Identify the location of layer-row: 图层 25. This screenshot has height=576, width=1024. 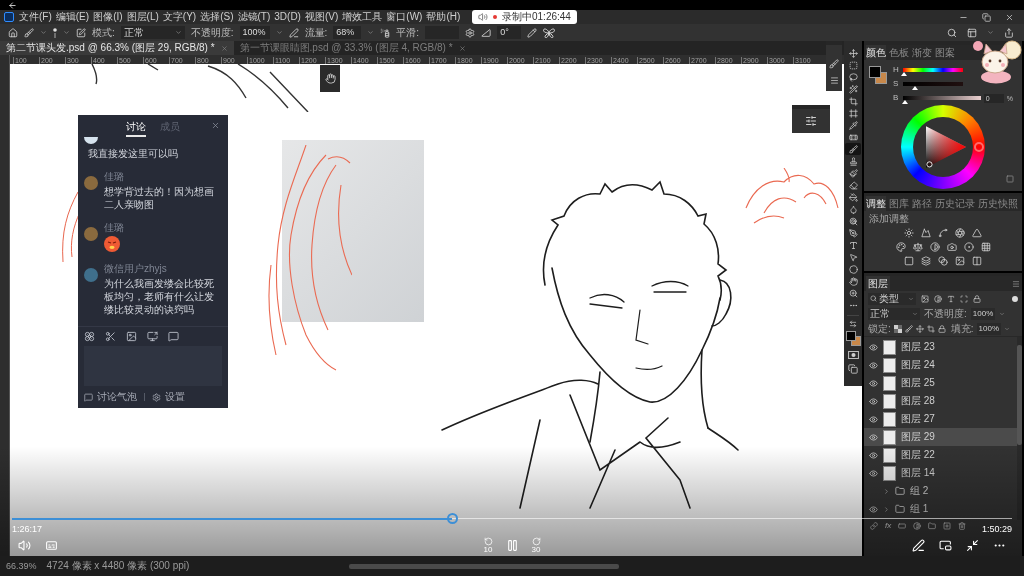
(940, 383).